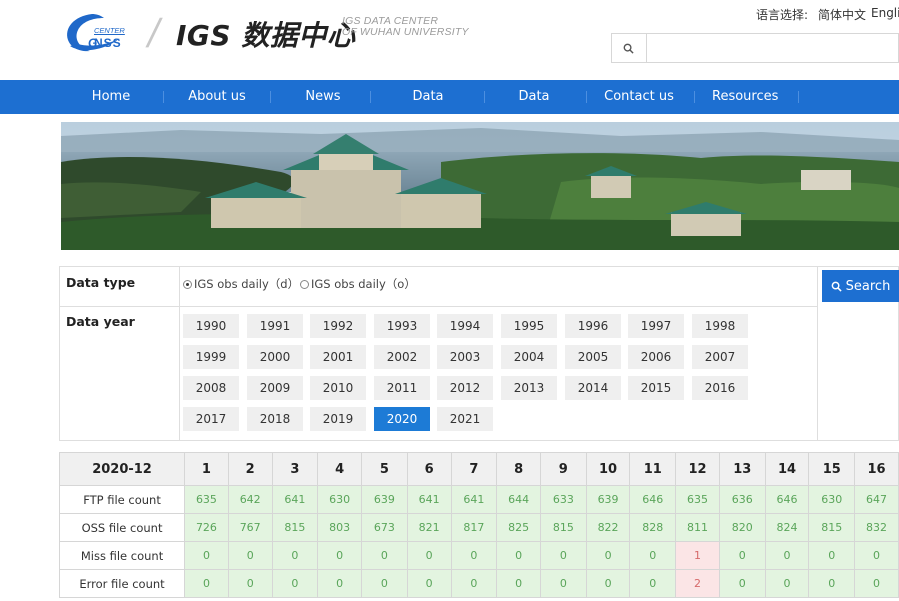 The width and height of the screenshot is (899, 601). Describe the element at coordinates (608, 499) in the screenshot. I see `table-cell: 639` at that location.